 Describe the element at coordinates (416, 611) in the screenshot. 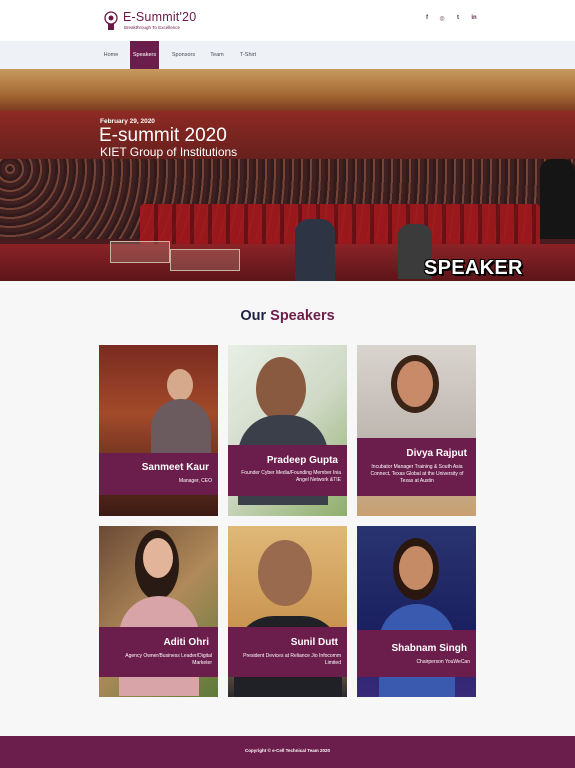

I see `speaker-card: Shabnam Singh Chairperson YouWeCan` at that location.